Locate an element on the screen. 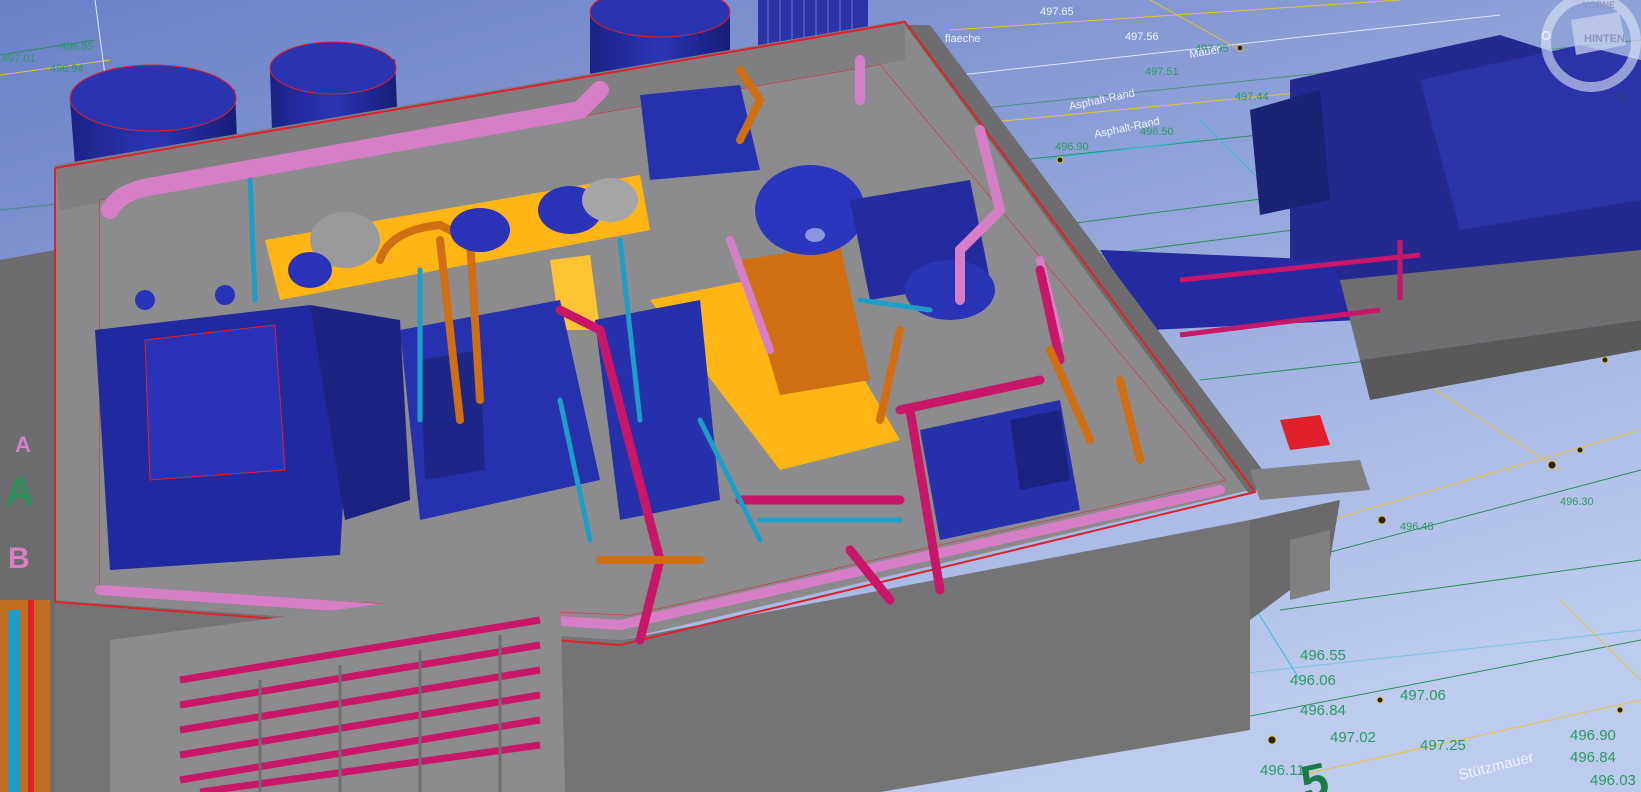 The height and width of the screenshot is (792, 1641). surface-label: flaeche is located at coordinates (962, 39).